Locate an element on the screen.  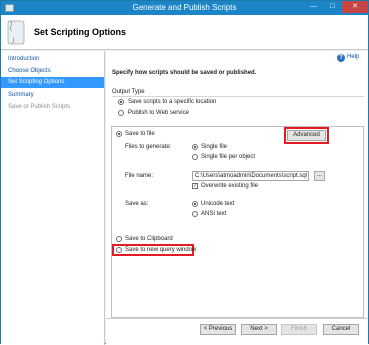
files-to-generate-label: Files to generate: is located at coordinates (148, 147).